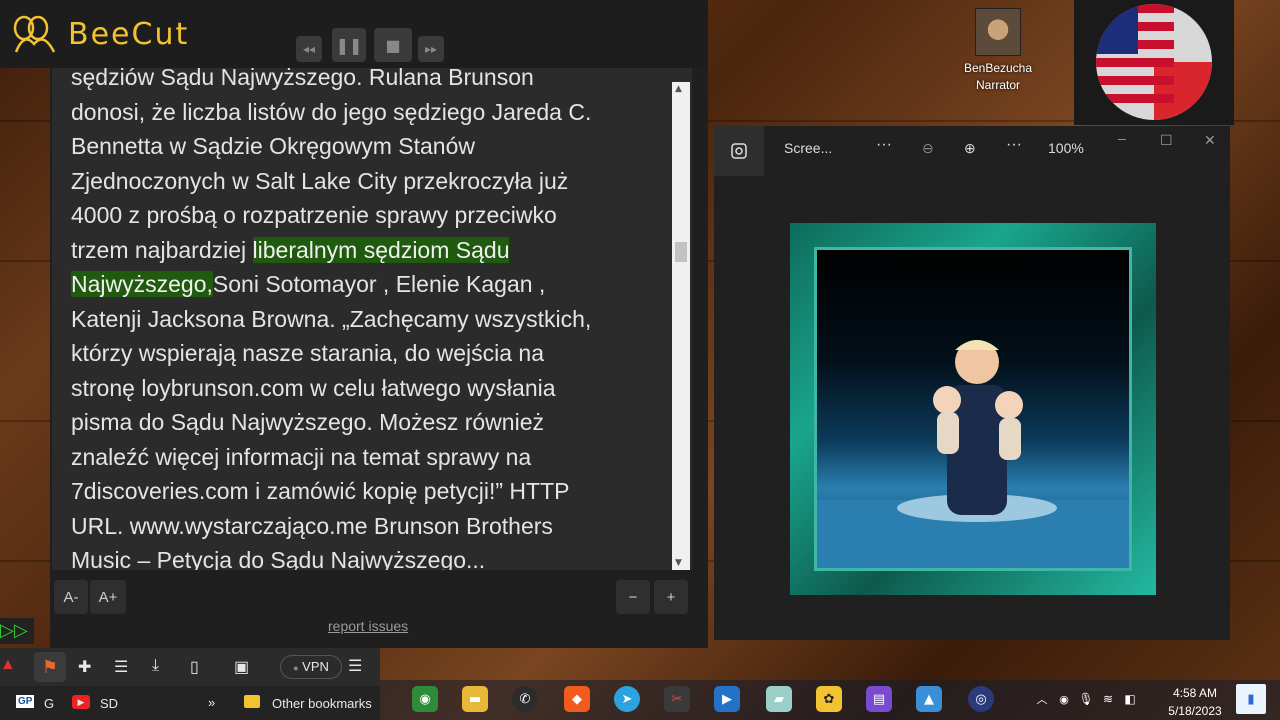 This screenshot has width=1280, height=720. I want to click on reader-line: Bennetta w Sądzie Okręgowym Stanów, so click(273, 146).